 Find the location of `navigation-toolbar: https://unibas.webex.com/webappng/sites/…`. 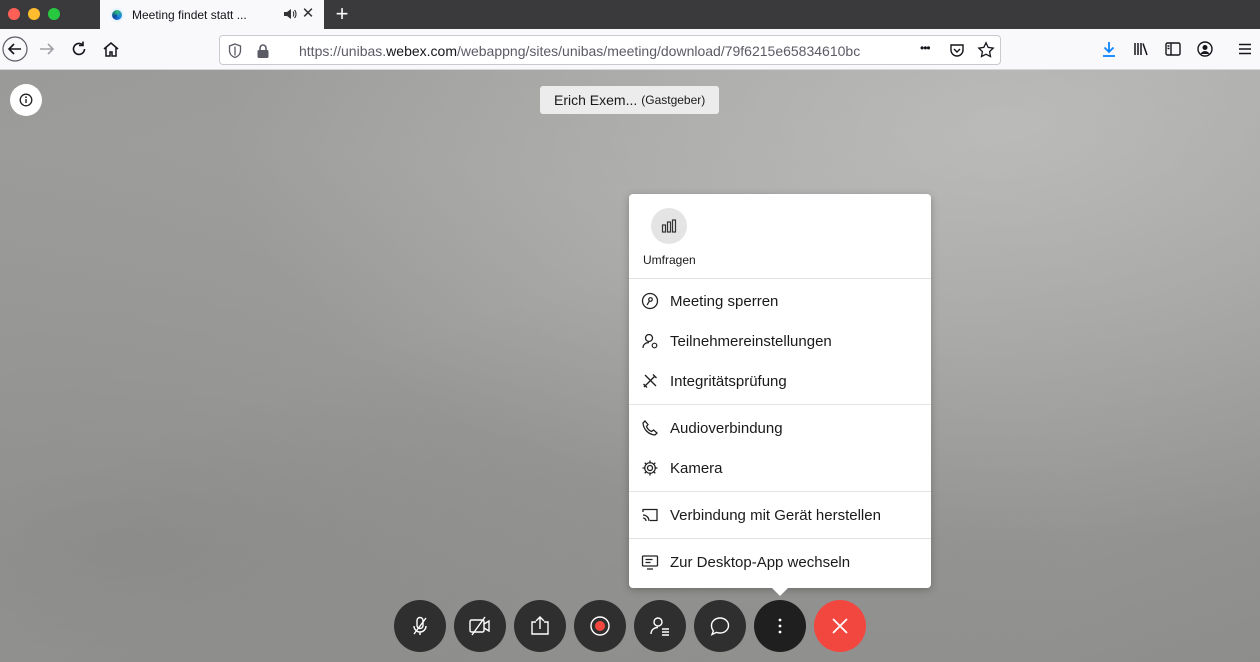

navigation-toolbar: https://unibas.webex.com/webappng/sites/… is located at coordinates (630, 49).